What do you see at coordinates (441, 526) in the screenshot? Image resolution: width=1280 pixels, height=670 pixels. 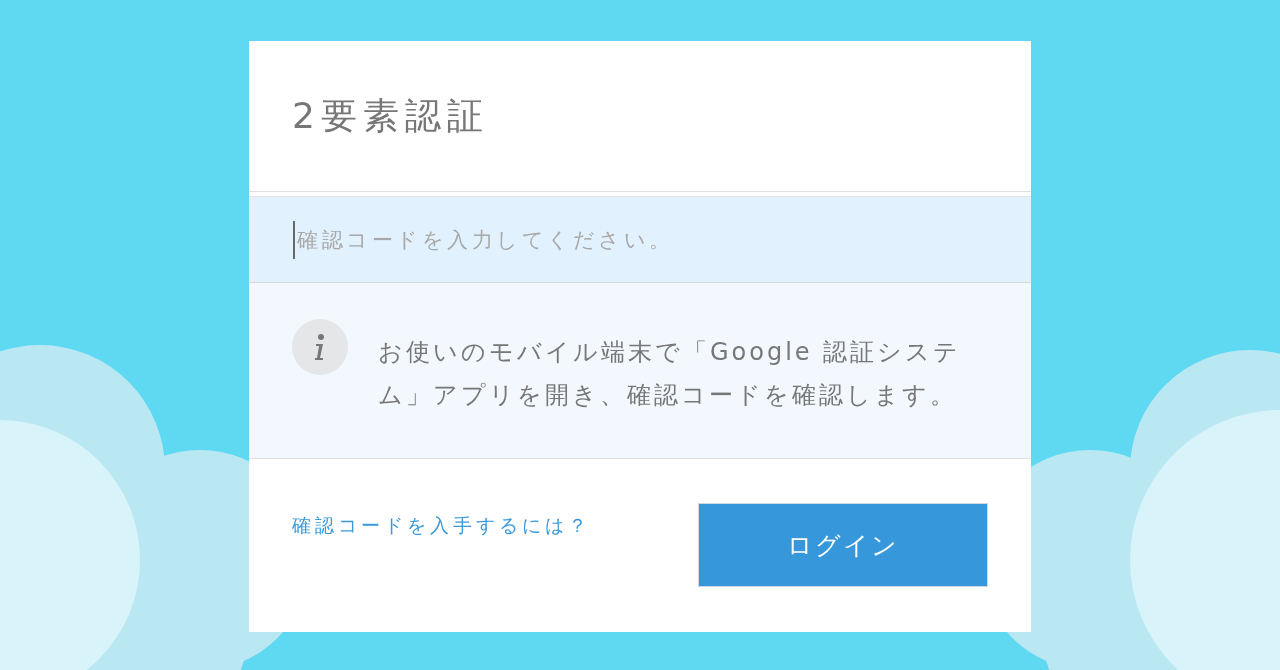 I see `help-link: 確認コードを入手するには？` at bounding box center [441, 526].